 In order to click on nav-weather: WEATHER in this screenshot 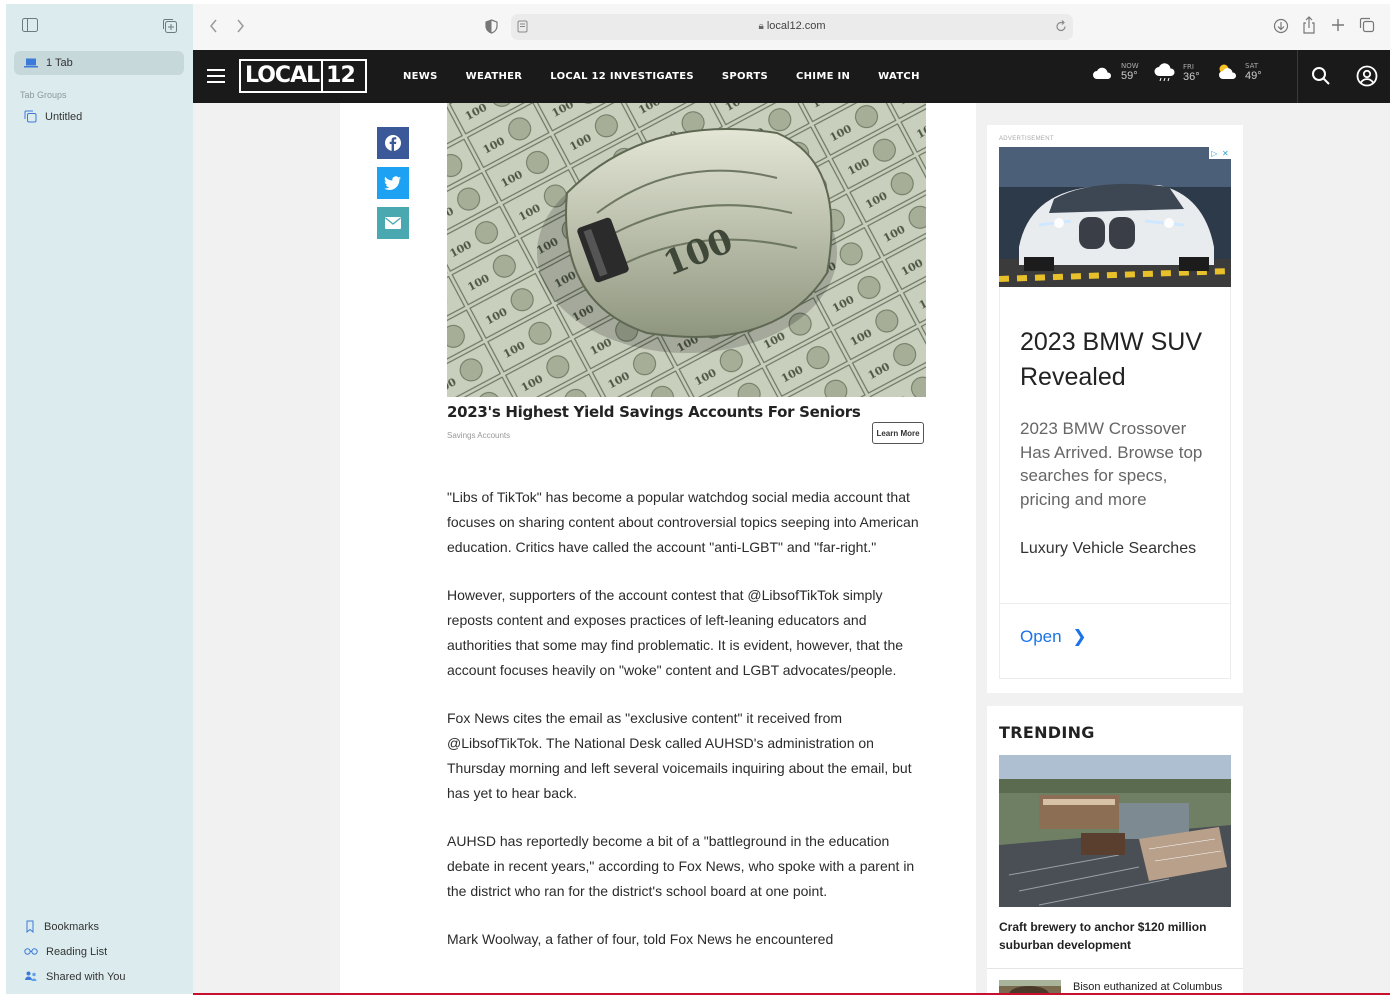, I will do `click(494, 76)`.